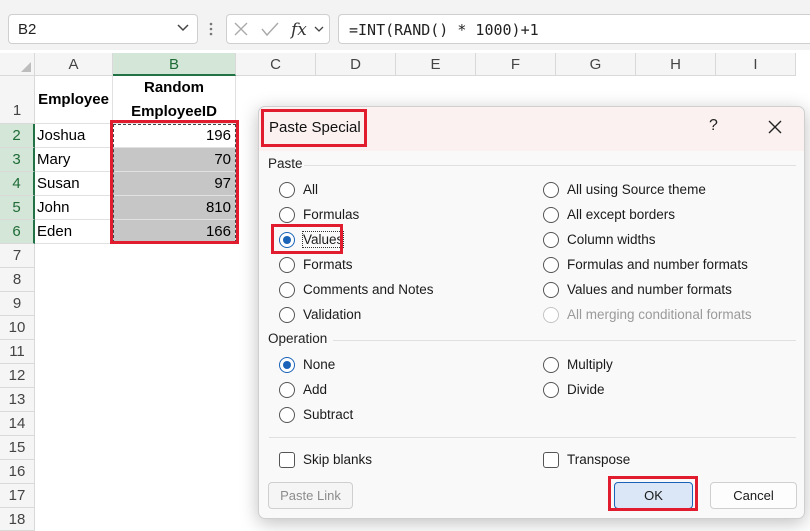 The height and width of the screenshot is (531, 810). What do you see at coordinates (319, 215) in the screenshot?
I see `paste-option-formulas: Formulas` at bounding box center [319, 215].